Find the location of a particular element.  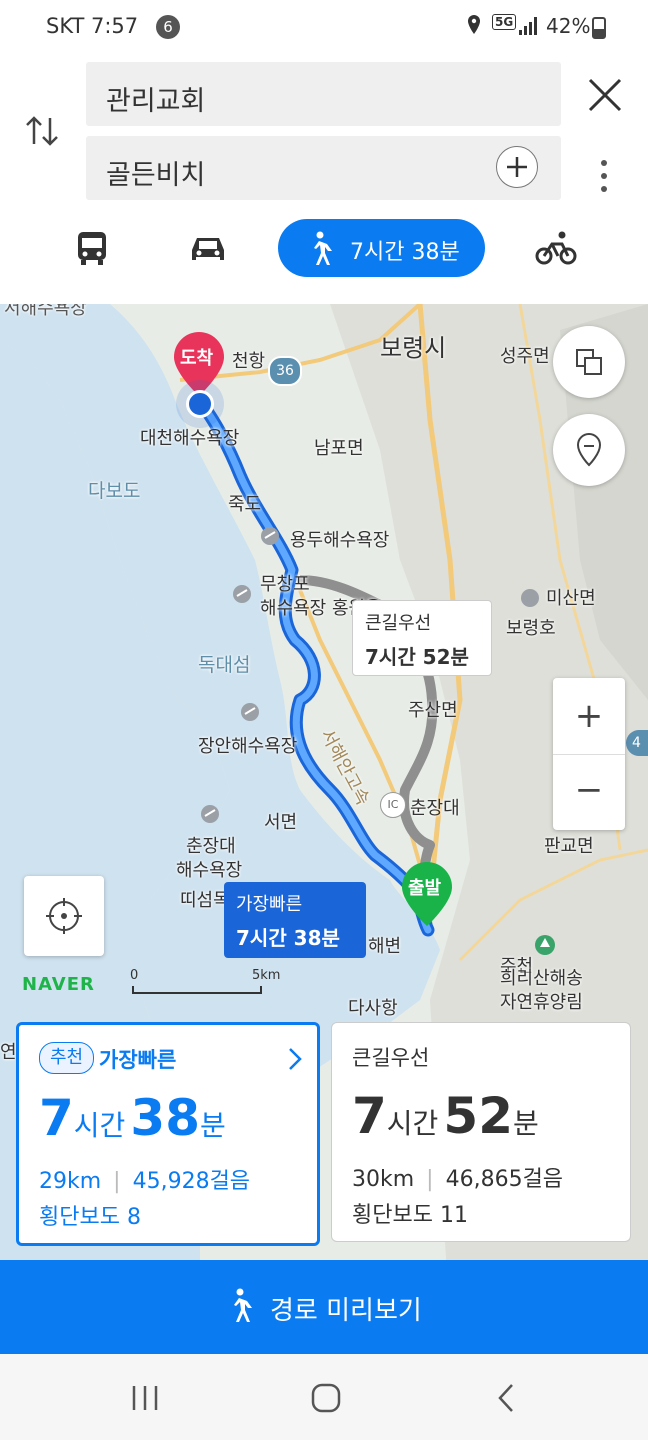

origin-field: 관리교회 is located at coordinates (323, 94).